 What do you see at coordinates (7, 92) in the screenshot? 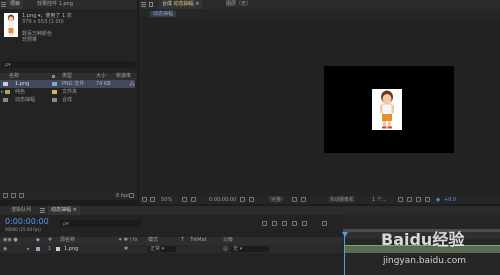
I see `folder-icon` at bounding box center [7, 92].